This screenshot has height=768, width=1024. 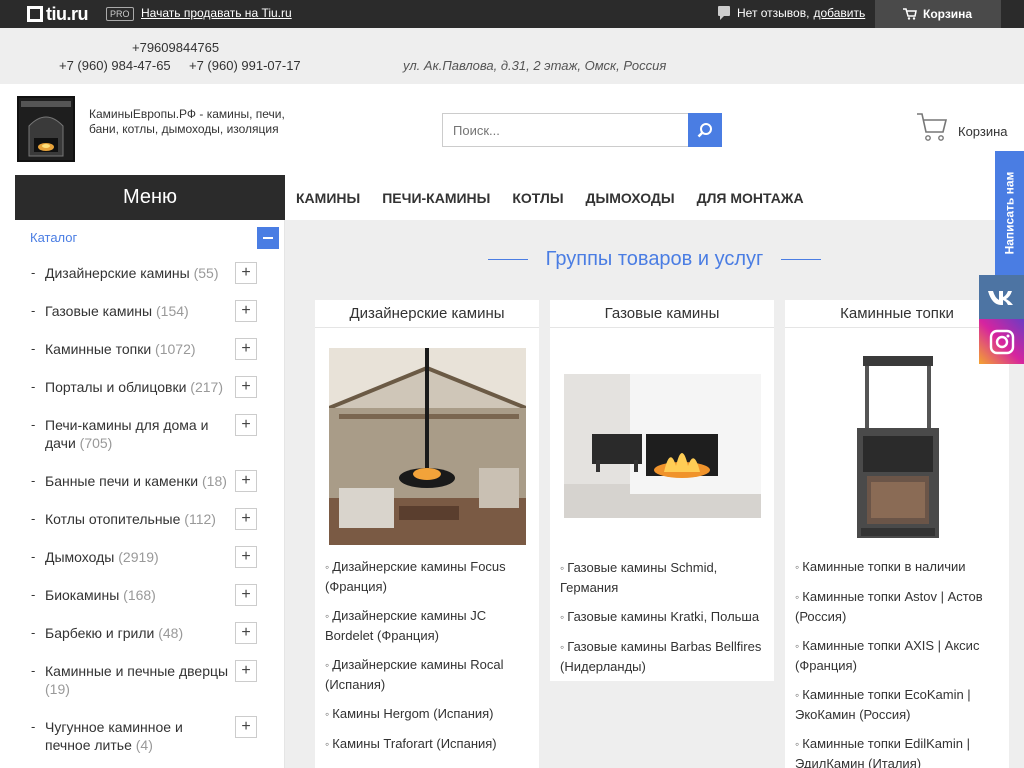 I want to click on groups-title-text: Группы товаров и услуг, so click(x=654, y=259).